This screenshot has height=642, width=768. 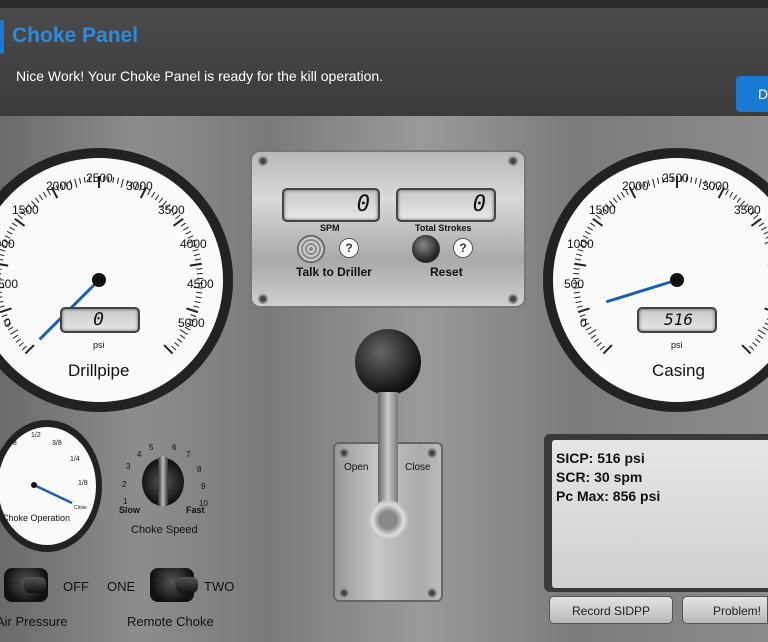 What do you see at coordinates (677, 345) in the screenshot?
I see `casing-unit: psi` at bounding box center [677, 345].